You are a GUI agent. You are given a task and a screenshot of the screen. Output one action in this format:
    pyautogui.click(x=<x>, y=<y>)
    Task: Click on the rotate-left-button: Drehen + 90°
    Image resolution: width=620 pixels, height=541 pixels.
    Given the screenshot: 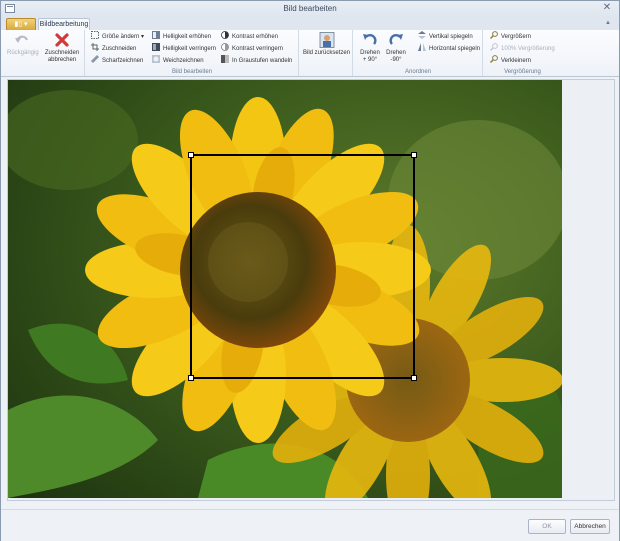 What is the action you would take?
    pyautogui.click(x=370, y=48)
    